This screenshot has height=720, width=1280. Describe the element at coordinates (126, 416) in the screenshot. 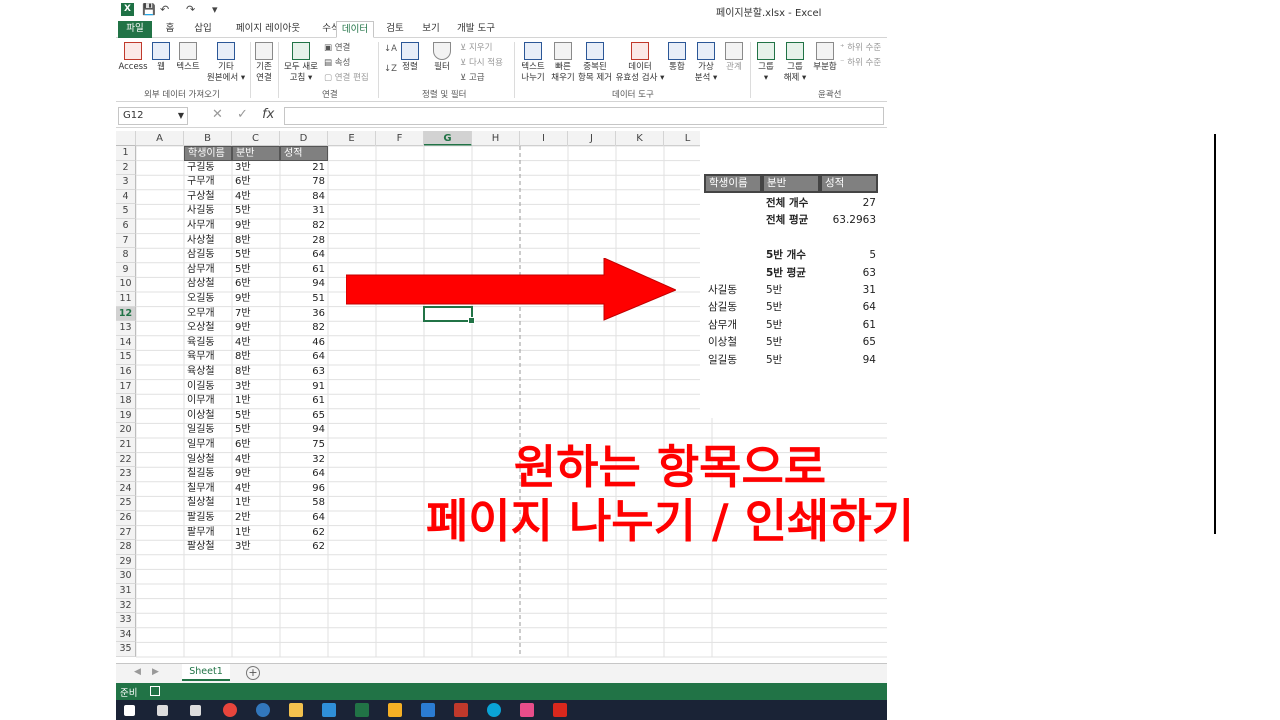

I see `row-header: 19` at that location.